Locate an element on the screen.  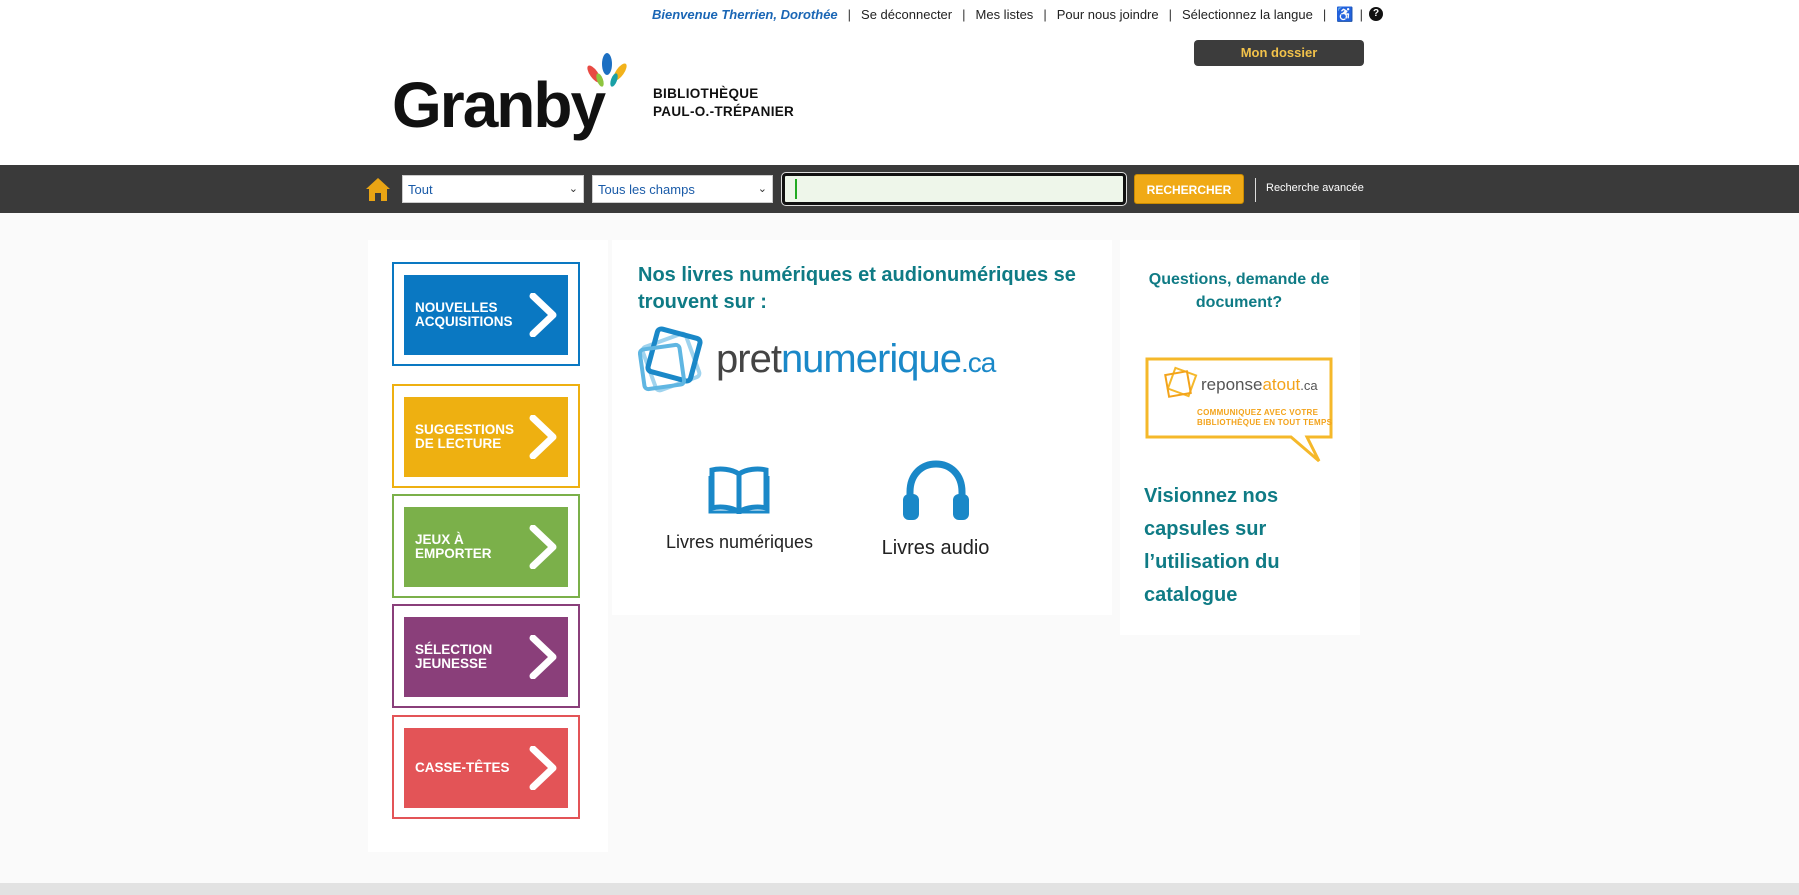
open-book-icon is located at coordinates (739, 490).